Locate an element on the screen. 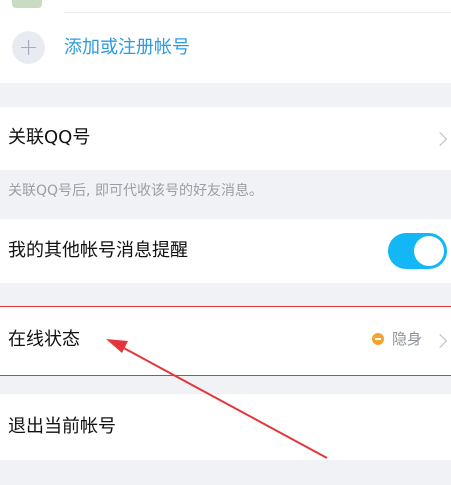 The width and height of the screenshot is (451, 485). divider is located at coordinates (257, 12).